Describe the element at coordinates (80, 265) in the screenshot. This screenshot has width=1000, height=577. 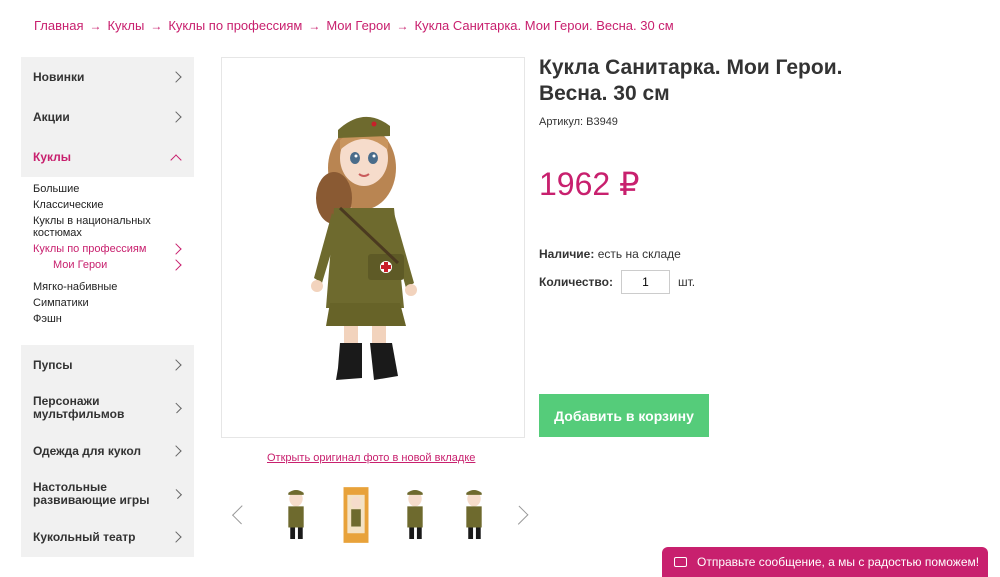
I see `submenu-item-label: Мои Герои` at that location.